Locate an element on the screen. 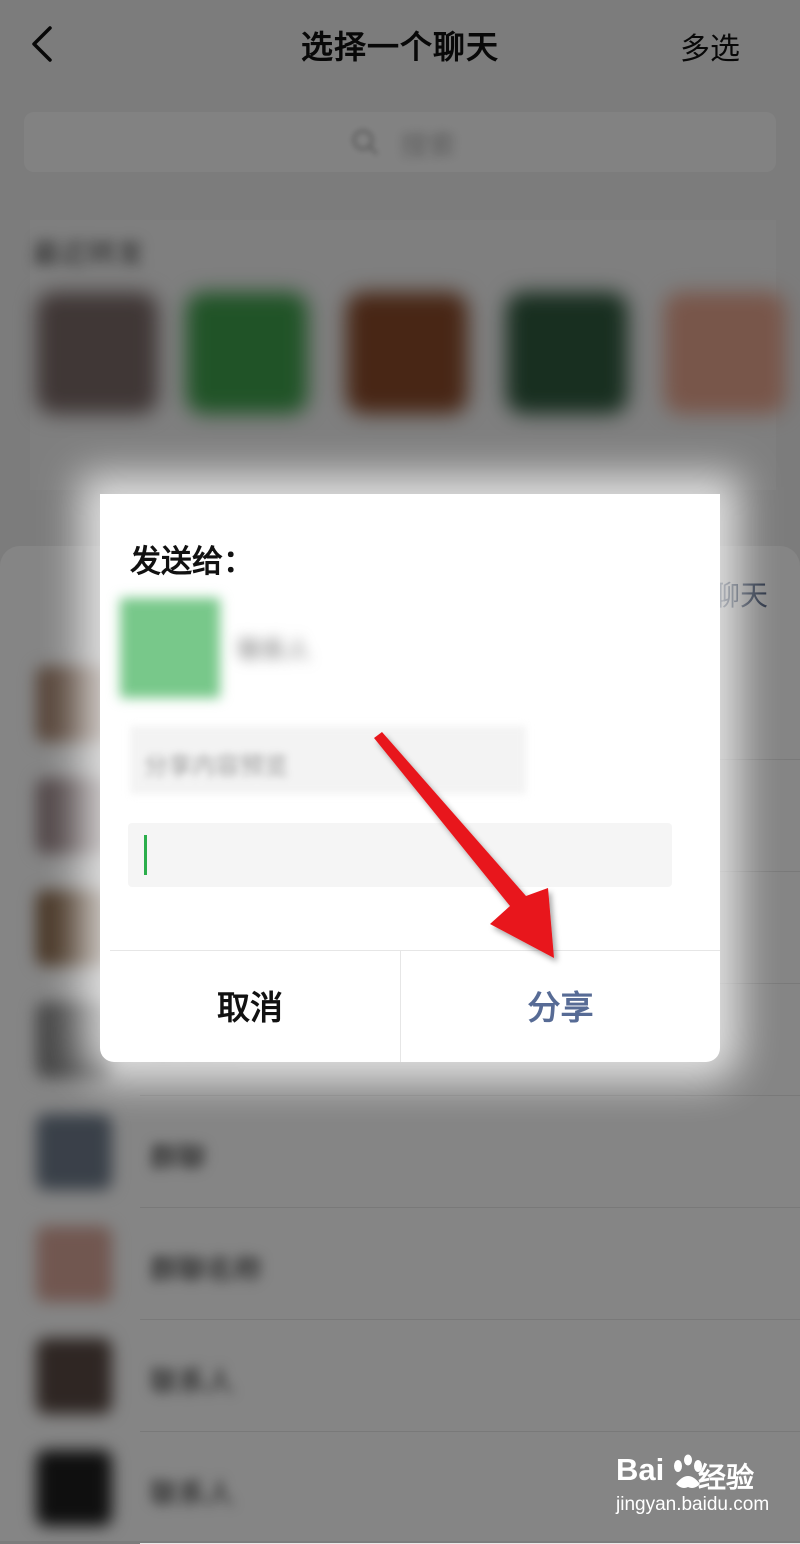 This screenshot has width=800, height=1544. text-cursor is located at coordinates (145, 855).